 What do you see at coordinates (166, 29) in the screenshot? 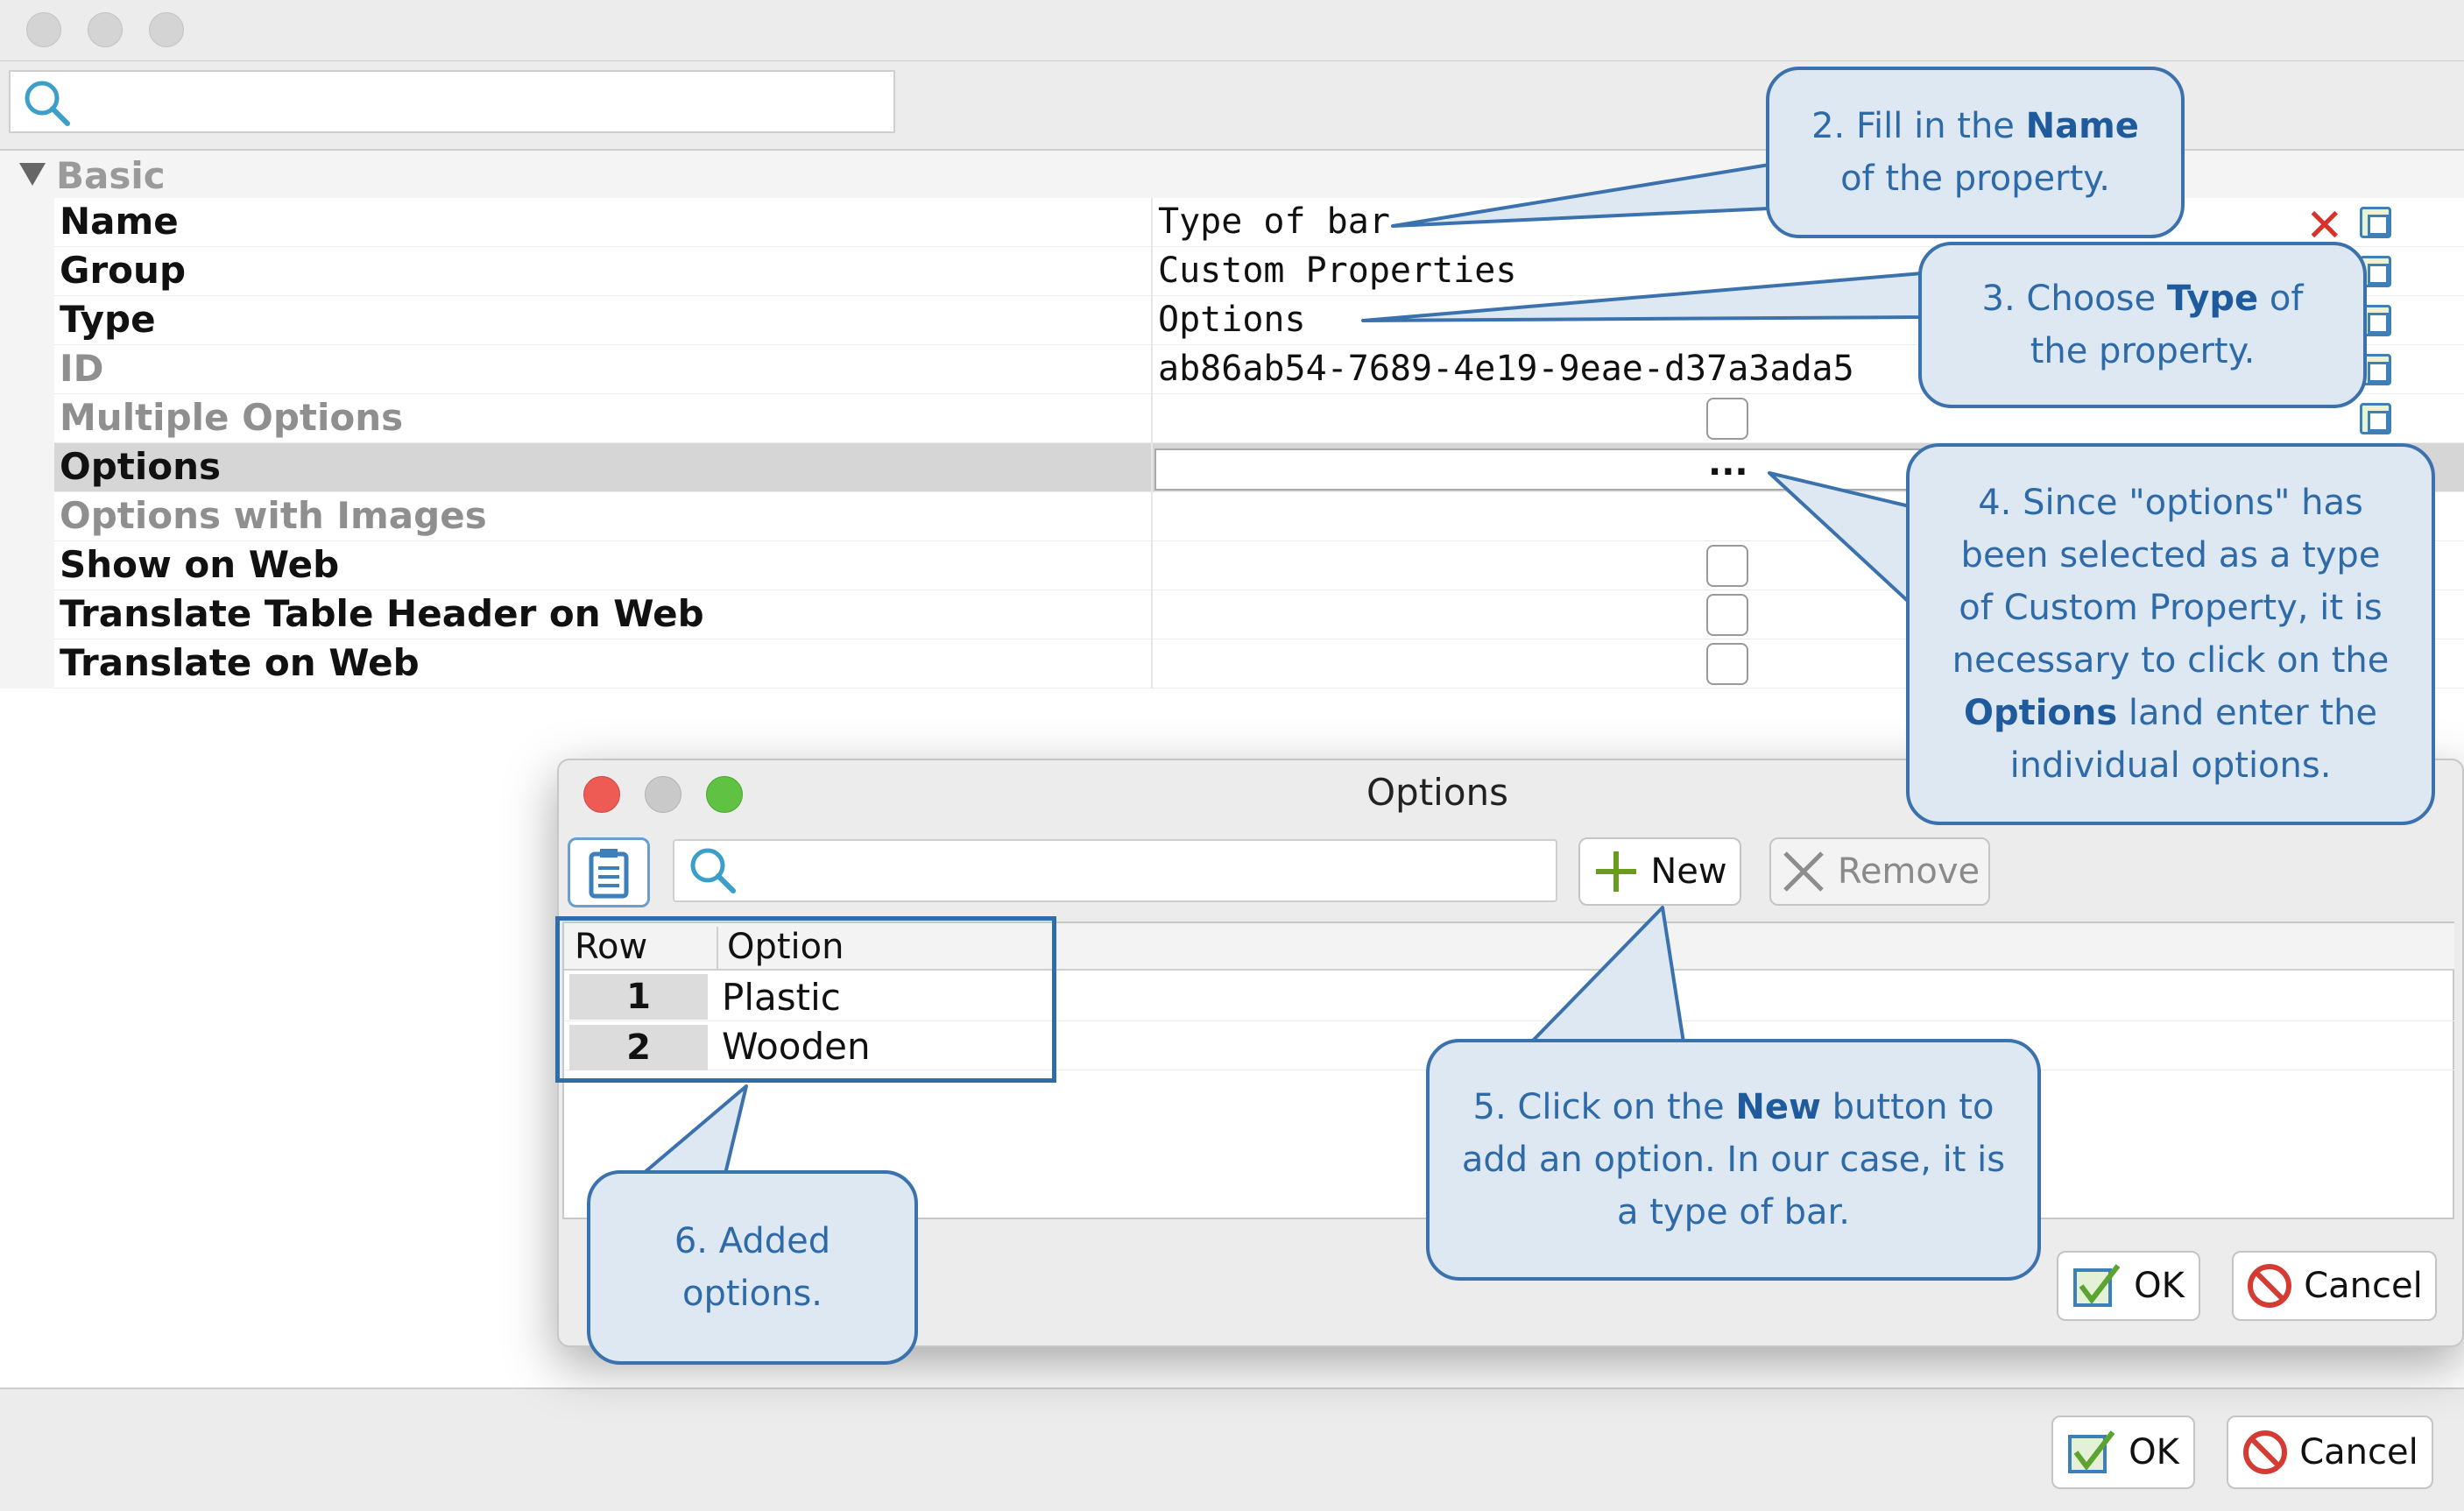
I see `zoom-window-button` at bounding box center [166, 29].